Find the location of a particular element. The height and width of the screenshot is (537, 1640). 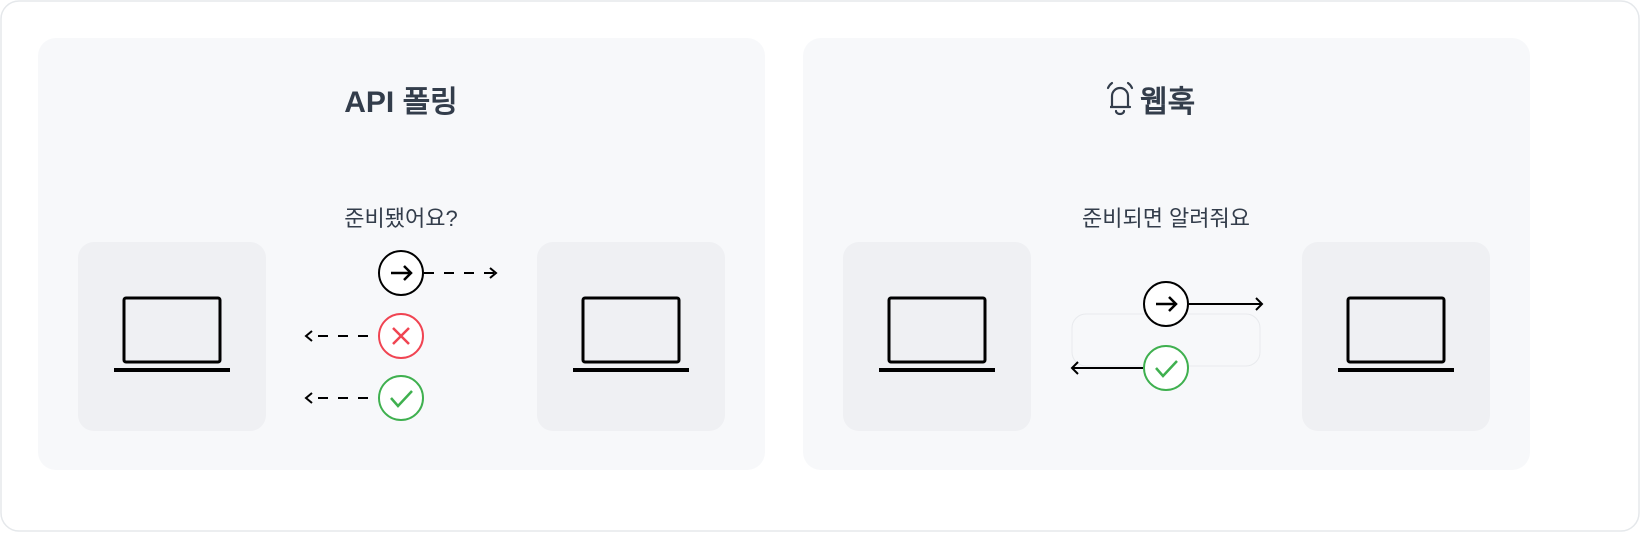

webhook-title: 웹훅 is located at coordinates (1167, 102).